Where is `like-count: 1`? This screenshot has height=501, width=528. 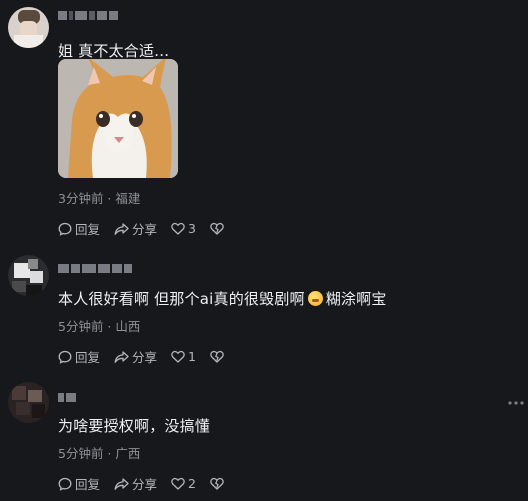 like-count: 1 is located at coordinates (192, 356).